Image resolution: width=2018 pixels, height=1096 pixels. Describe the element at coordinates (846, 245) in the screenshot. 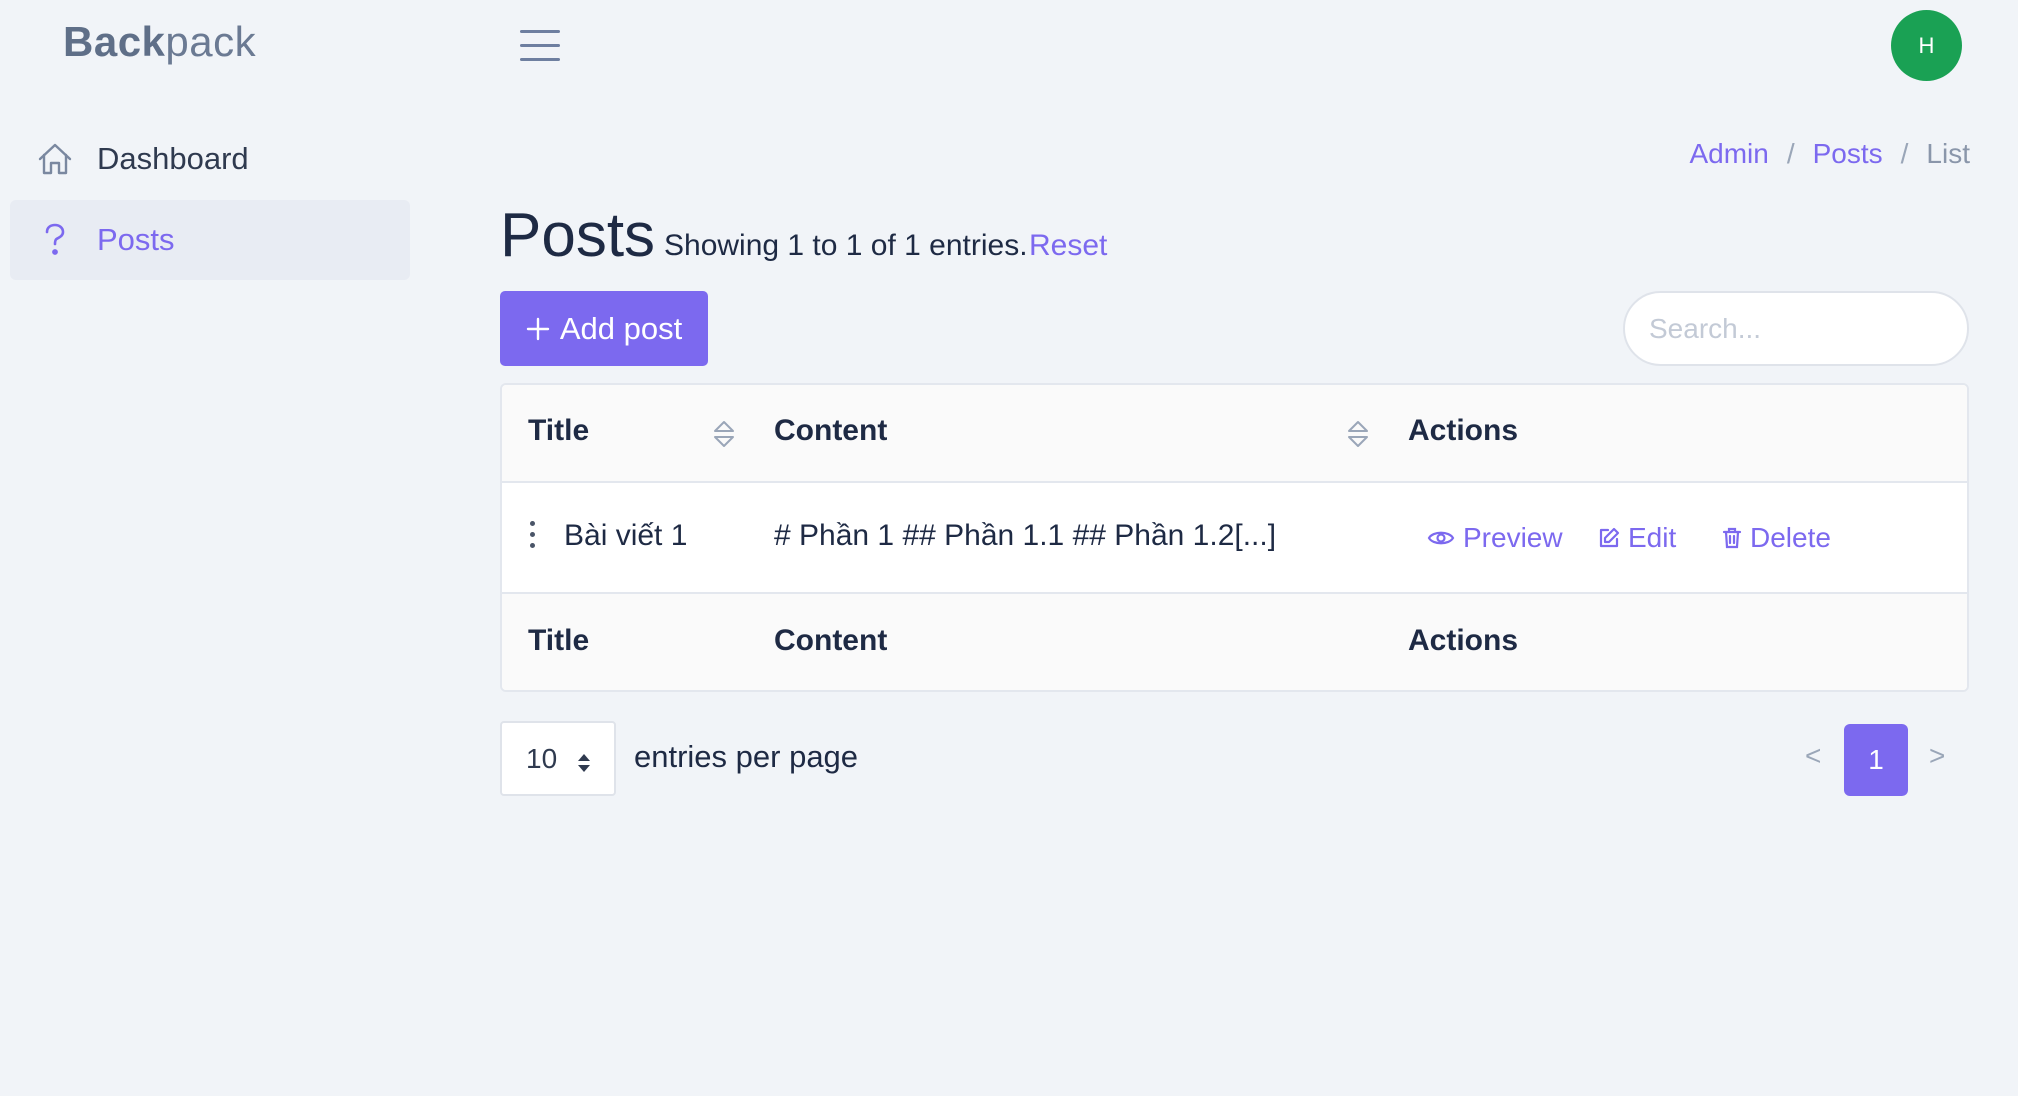

I see `entries-summary: Showing 1 to 1 of 1 entries.` at that location.